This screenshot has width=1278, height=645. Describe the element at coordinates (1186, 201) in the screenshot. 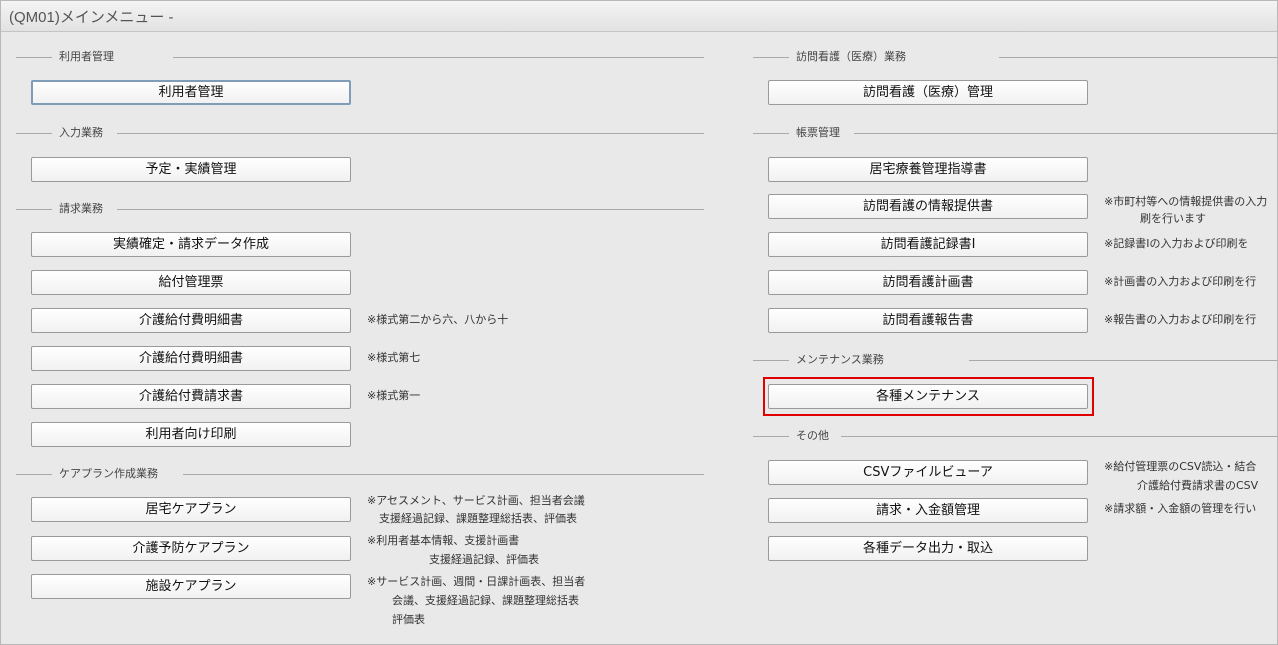

I see `note-info-form-1: ※市町村等への情報提供書の入力` at that location.